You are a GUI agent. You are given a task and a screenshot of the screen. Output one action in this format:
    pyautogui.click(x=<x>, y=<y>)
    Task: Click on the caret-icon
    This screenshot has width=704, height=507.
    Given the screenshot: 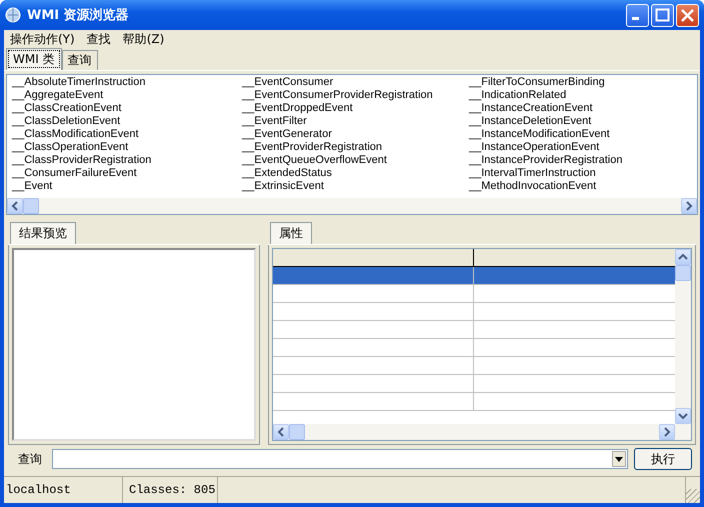 What is the action you would take?
    pyautogui.click(x=619, y=459)
    